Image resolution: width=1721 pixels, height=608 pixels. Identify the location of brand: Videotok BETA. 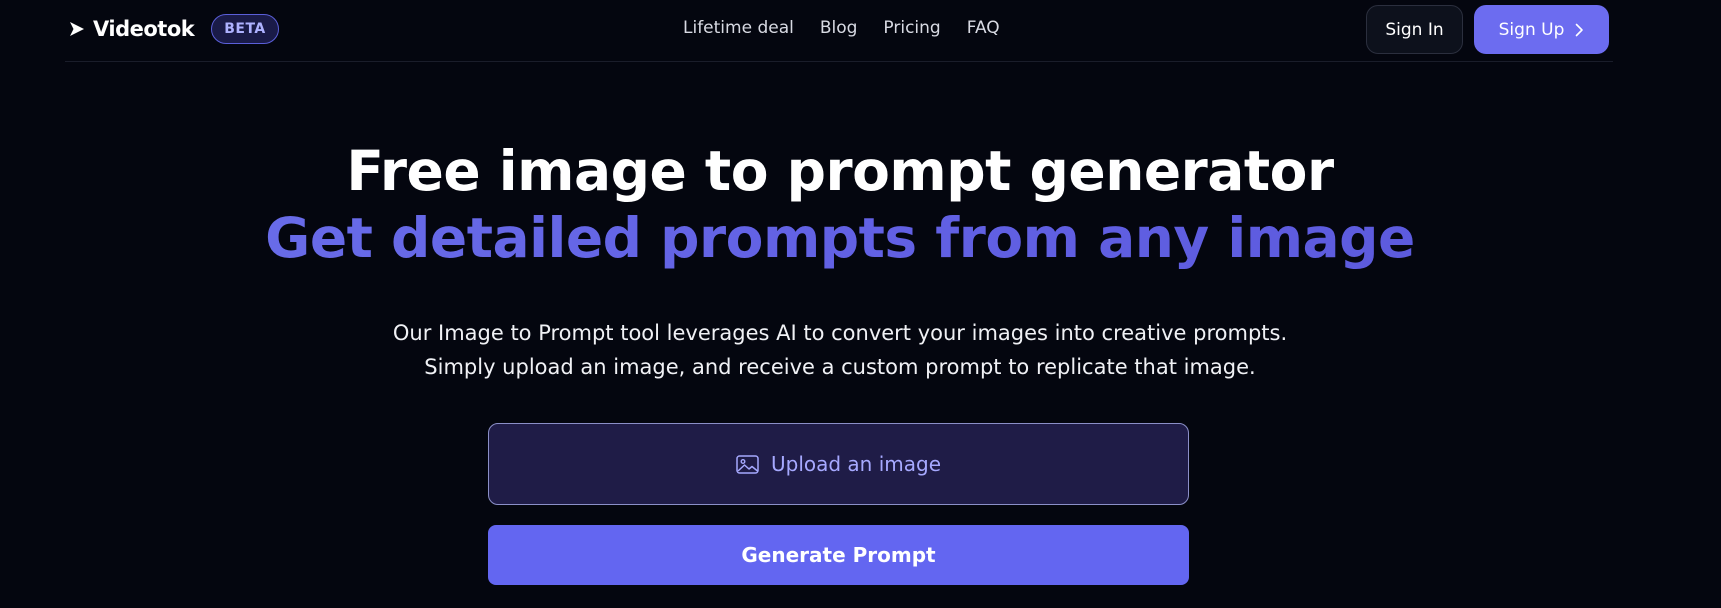
(173, 29).